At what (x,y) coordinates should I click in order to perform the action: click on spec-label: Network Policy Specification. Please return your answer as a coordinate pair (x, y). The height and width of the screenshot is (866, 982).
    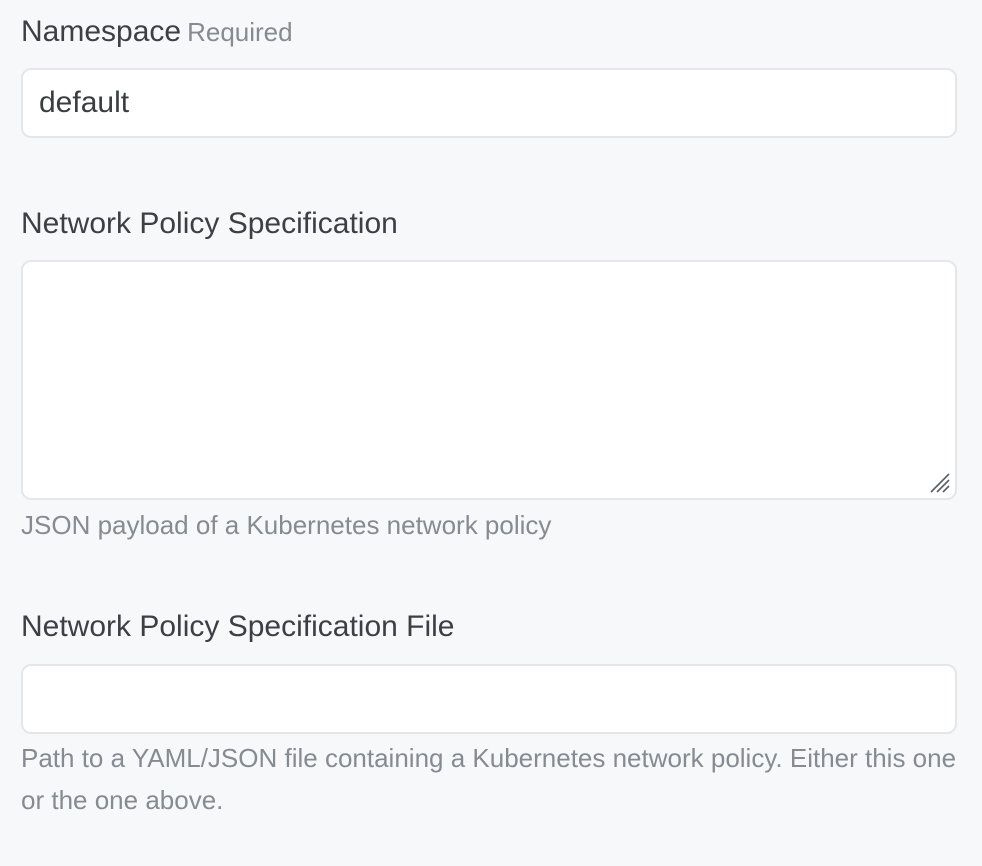
    Looking at the image, I should click on (209, 223).